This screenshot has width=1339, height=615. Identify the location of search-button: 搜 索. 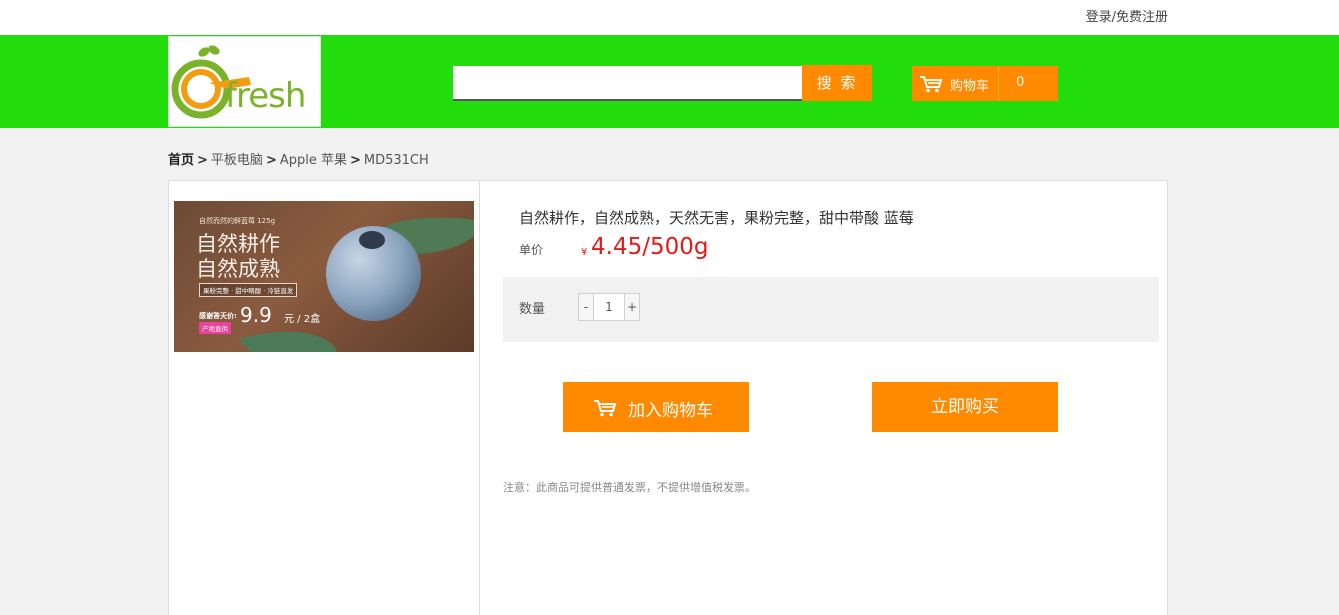
(837, 83).